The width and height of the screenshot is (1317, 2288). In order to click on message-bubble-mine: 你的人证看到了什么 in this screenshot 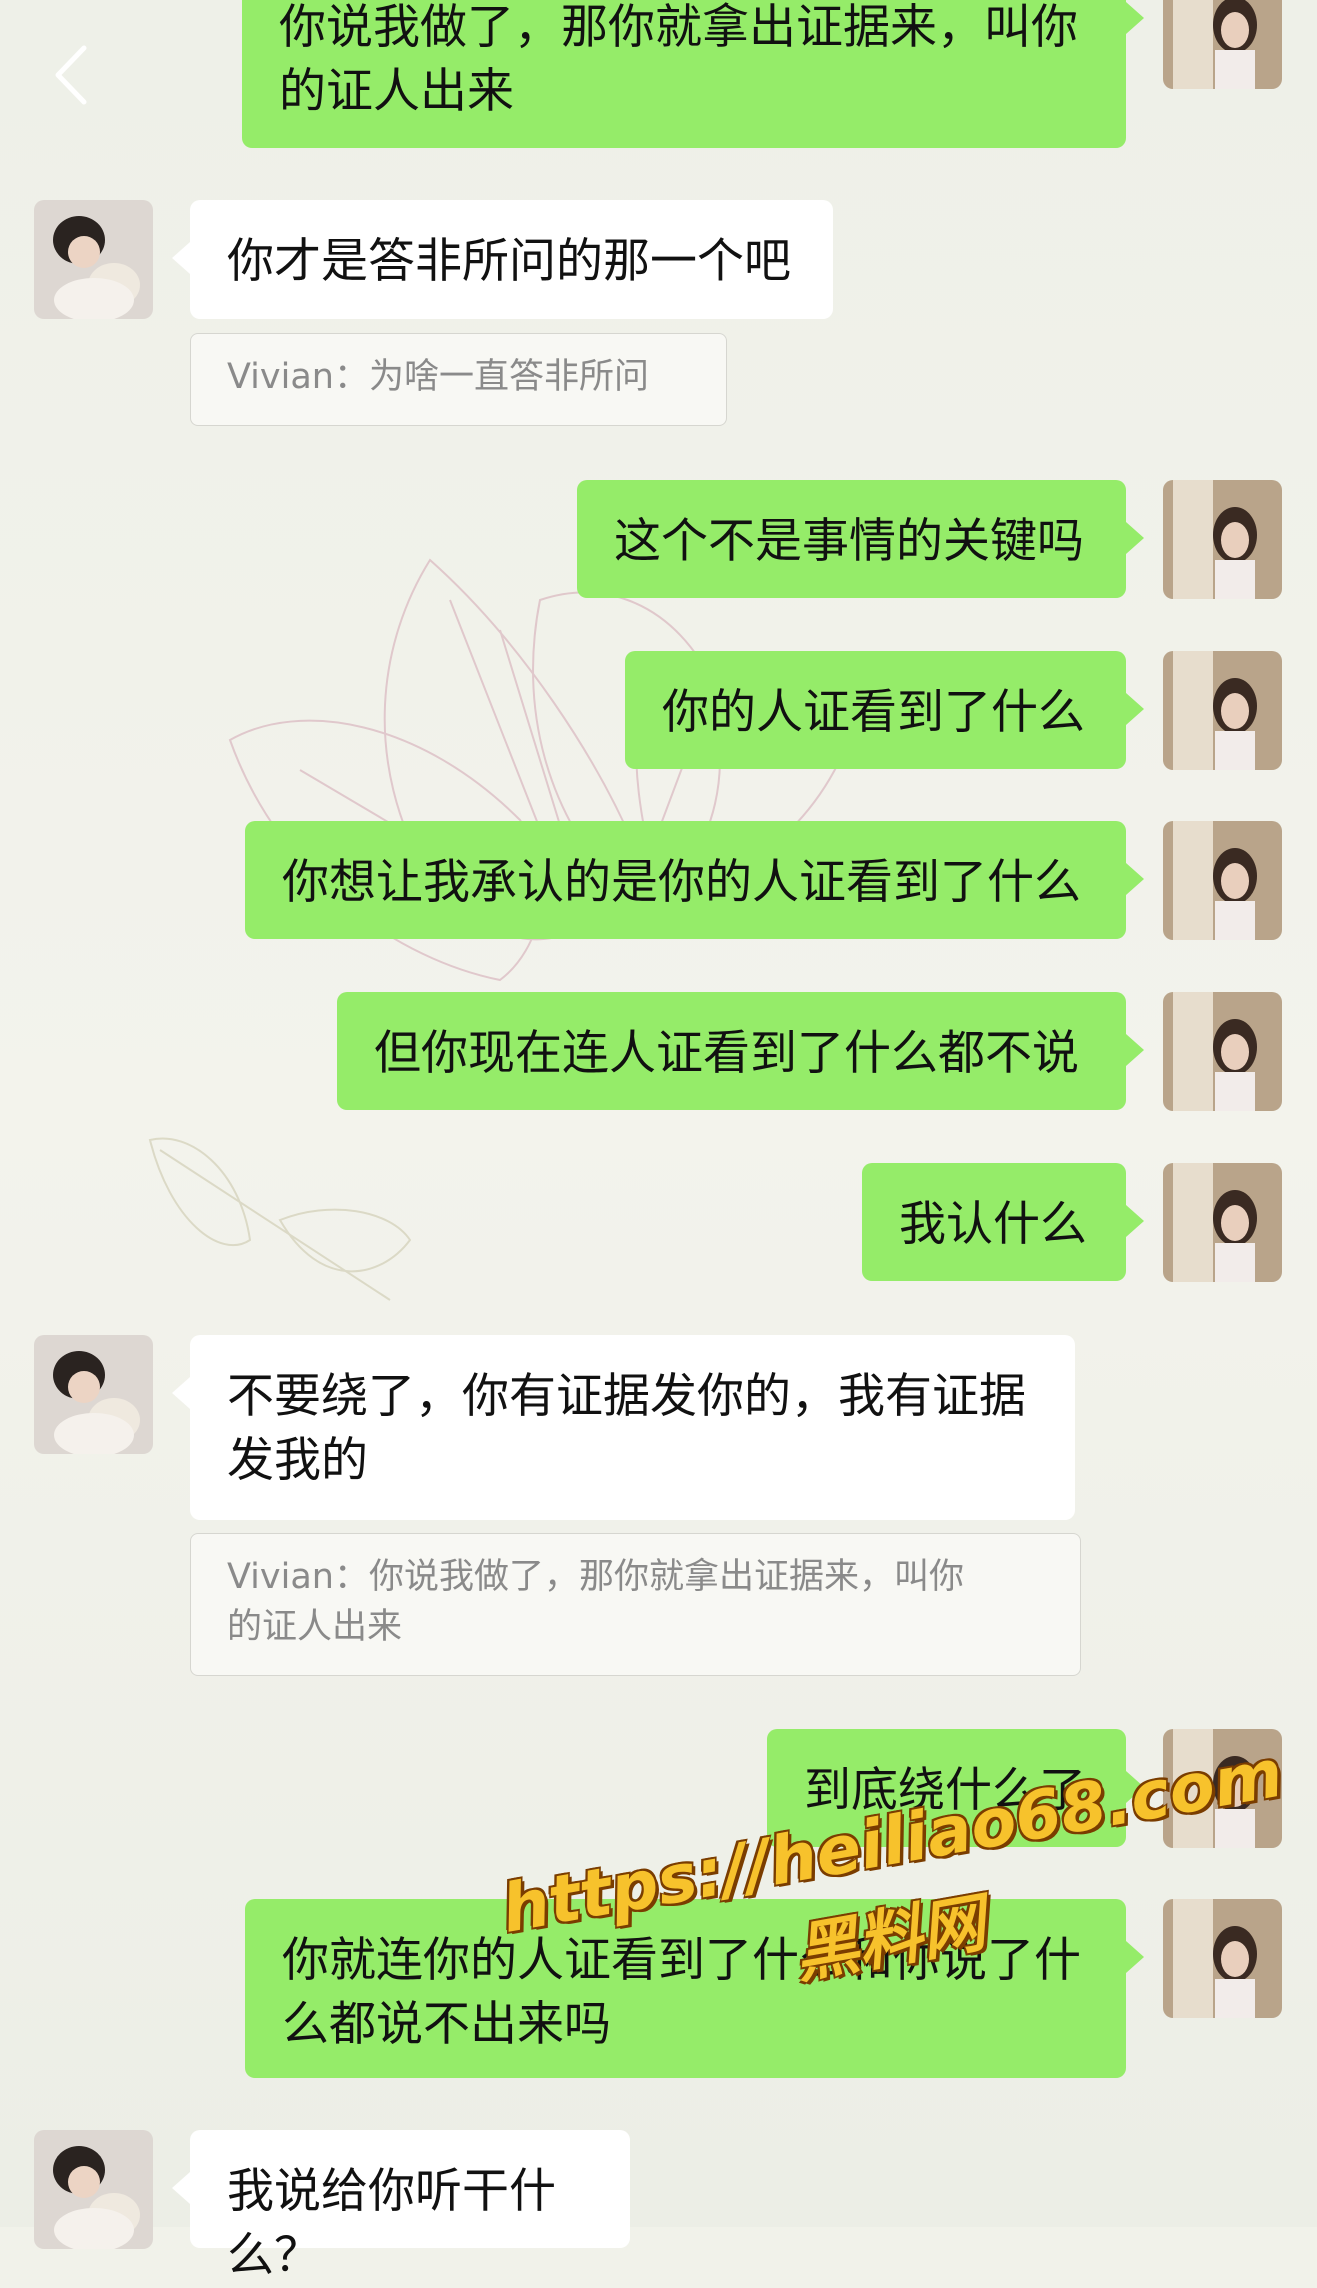, I will do `click(884, 710)`.